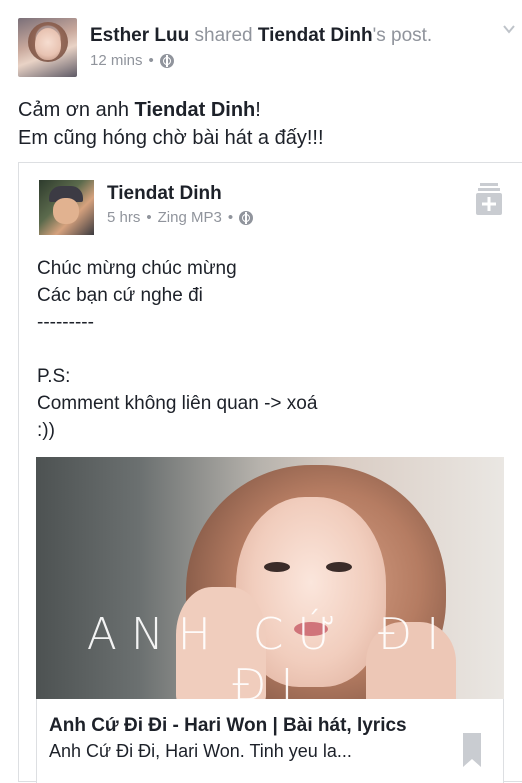  What do you see at coordinates (258, 110) in the screenshot?
I see `status-line-1-suffix: !` at bounding box center [258, 110].